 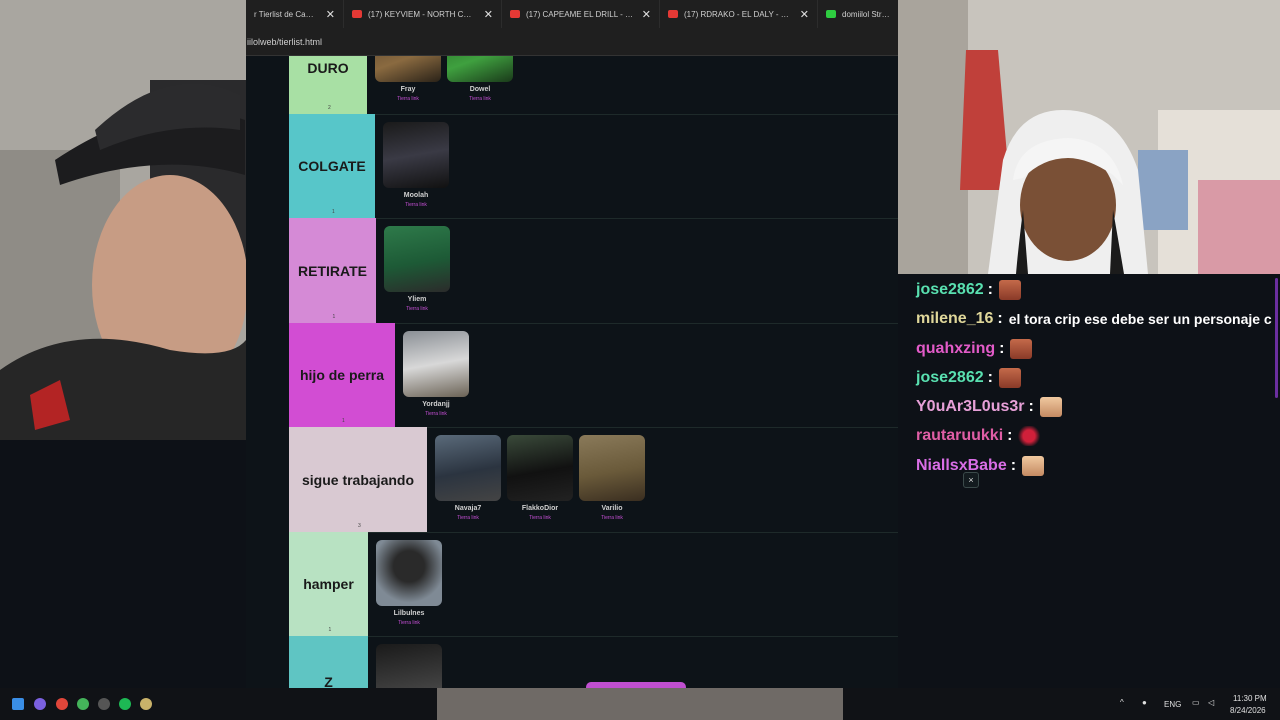 What do you see at coordinates (62, 704) in the screenshot?
I see `chrome-icon` at bounding box center [62, 704].